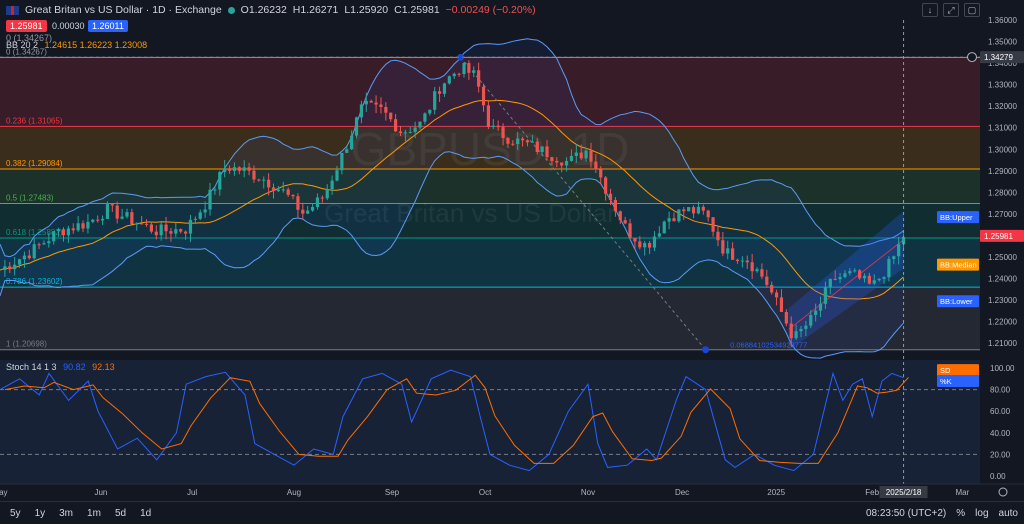 Image resolution: width=1024 pixels, height=524 pixels. Describe the element at coordinates (1002, 343) in the screenshot. I see `price-tick: 1.21000` at that location.